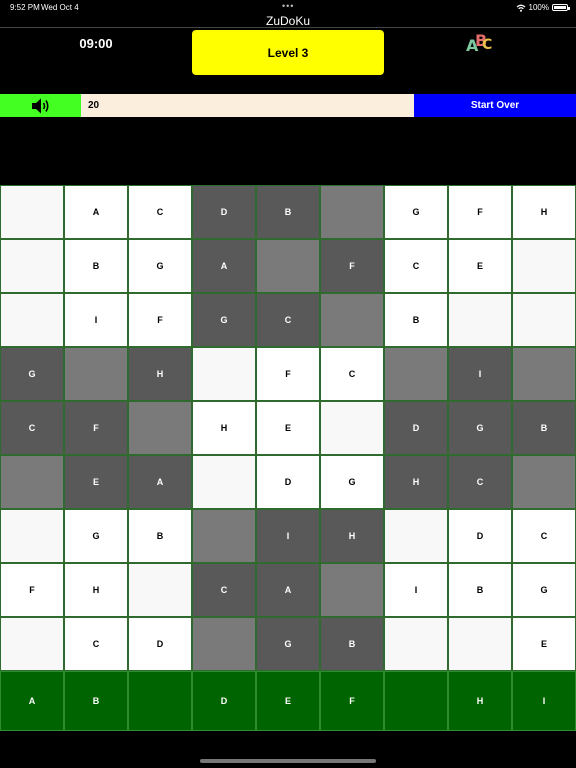 This screenshot has height=768, width=576. I want to click on home-indicator, so click(288, 761).